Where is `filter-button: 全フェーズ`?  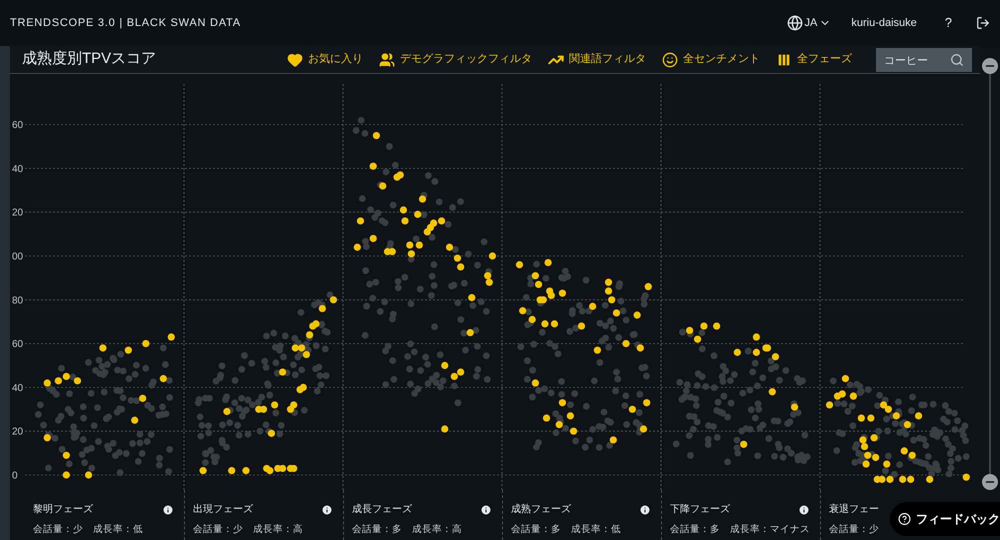
filter-button: 全フェーズ is located at coordinates (814, 59).